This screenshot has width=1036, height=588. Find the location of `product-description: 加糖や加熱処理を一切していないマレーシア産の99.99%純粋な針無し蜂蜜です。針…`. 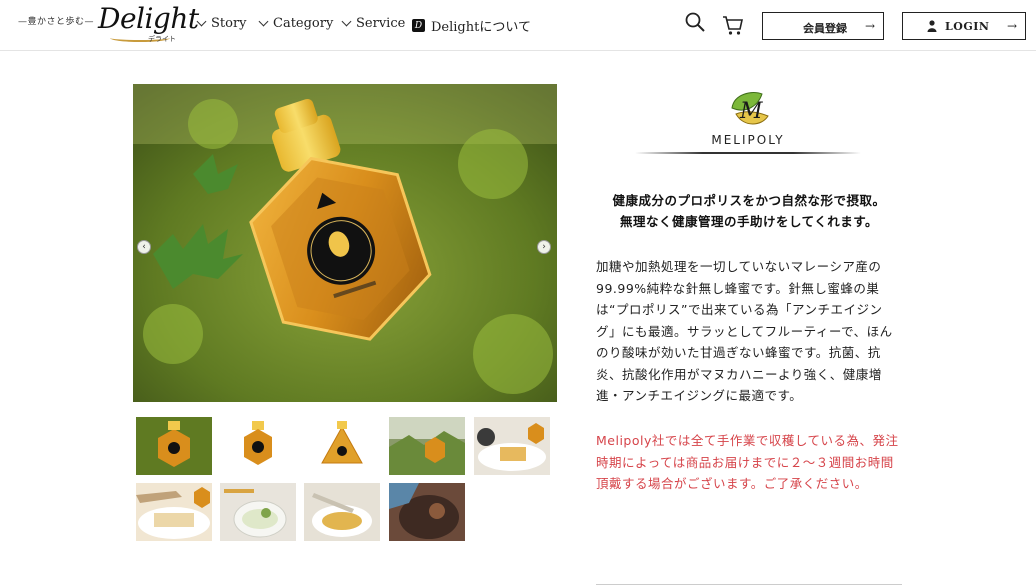

product-description: 加糖や加熱処理を一切していないマレーシア産の99.99%純粋な針無し蜂蜜です。針… is located at coordinates (744, 331).